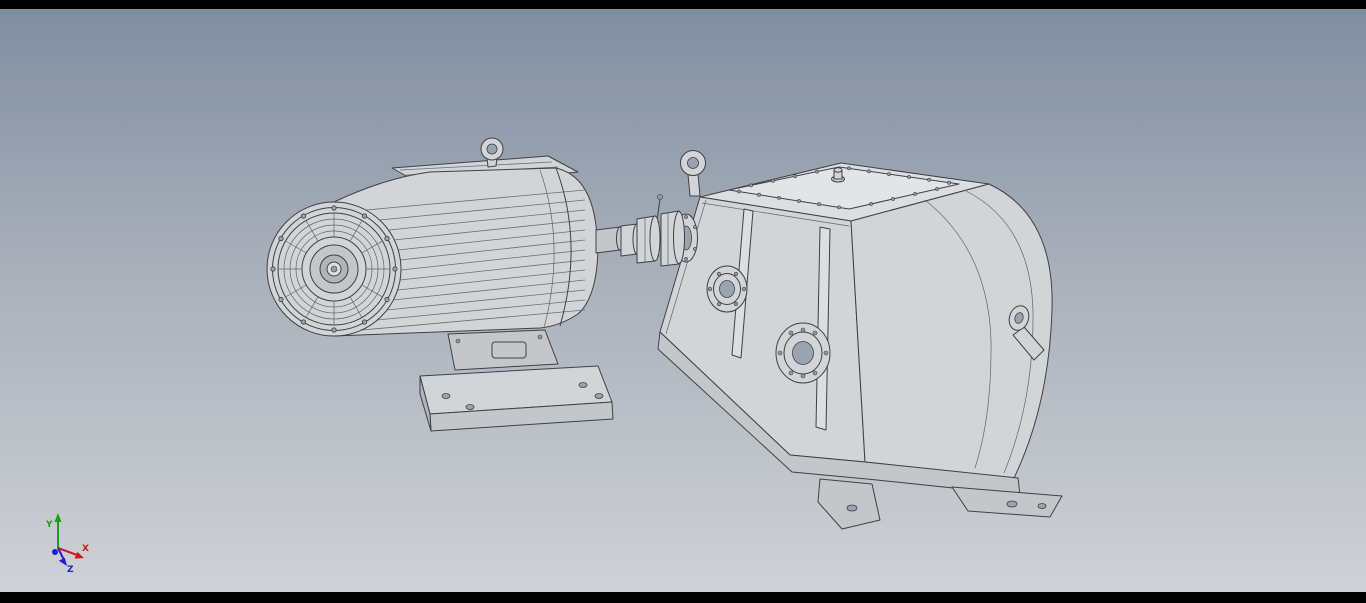 The image size is (1366, 603). I want to click on z-axis-label: Z, so click(70, 570).